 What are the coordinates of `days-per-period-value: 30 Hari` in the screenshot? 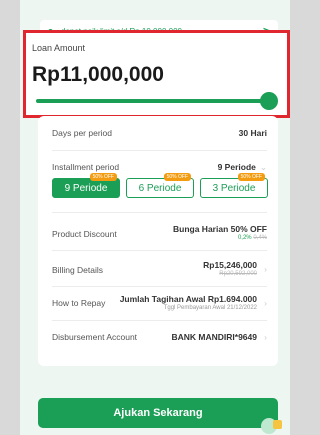 It's located at (252, 133).